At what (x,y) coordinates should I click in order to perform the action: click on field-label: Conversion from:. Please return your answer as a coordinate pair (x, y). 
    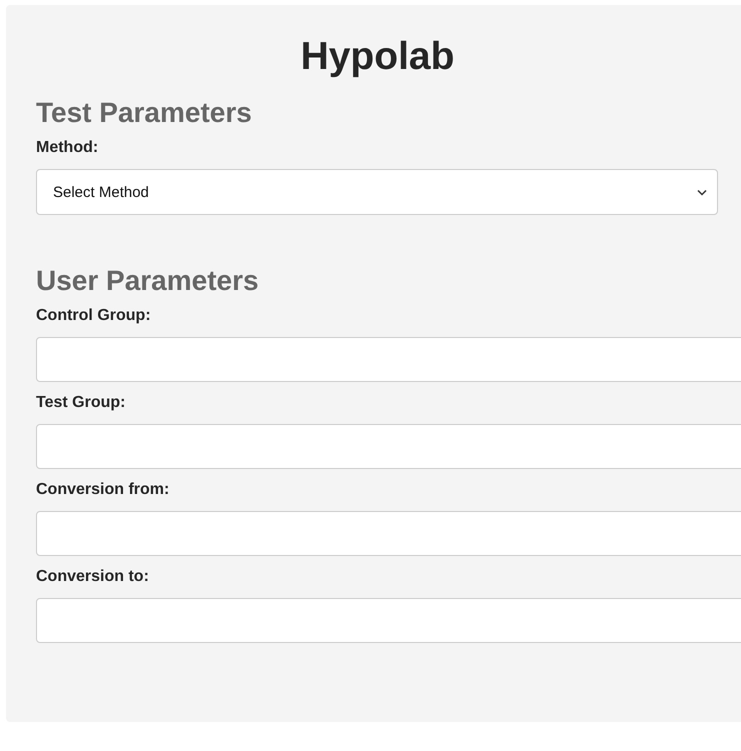
    Looking at the image, I should click on (103, 490).